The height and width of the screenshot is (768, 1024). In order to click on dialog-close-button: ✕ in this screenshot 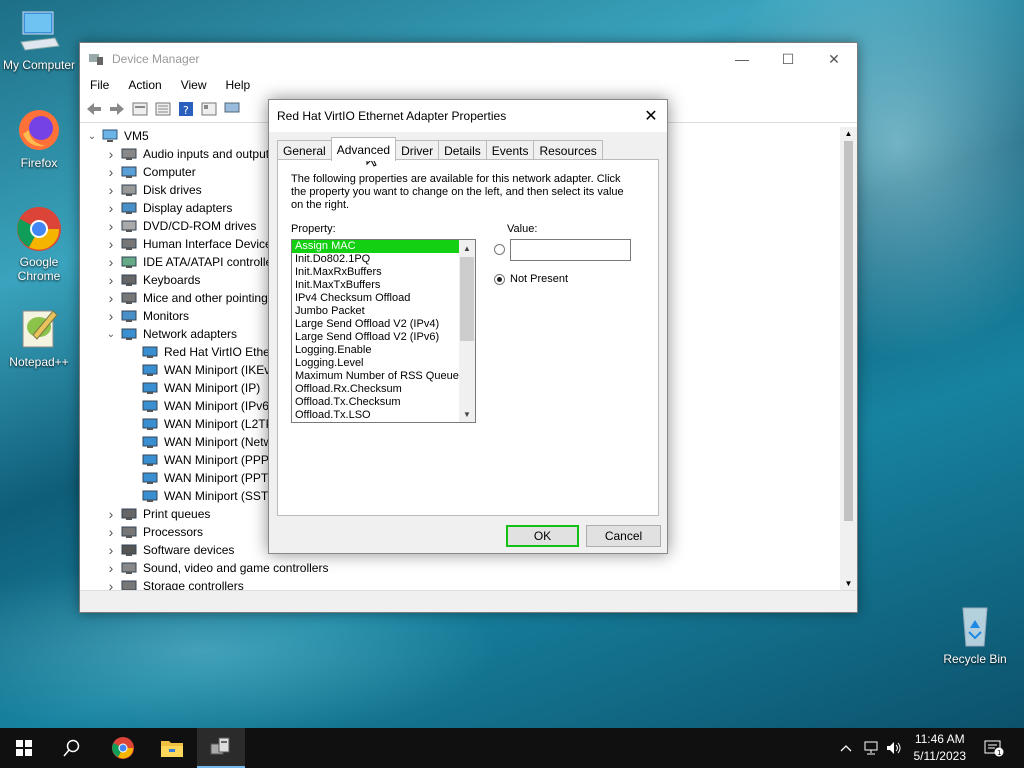, I will do `click(651, 116)`.